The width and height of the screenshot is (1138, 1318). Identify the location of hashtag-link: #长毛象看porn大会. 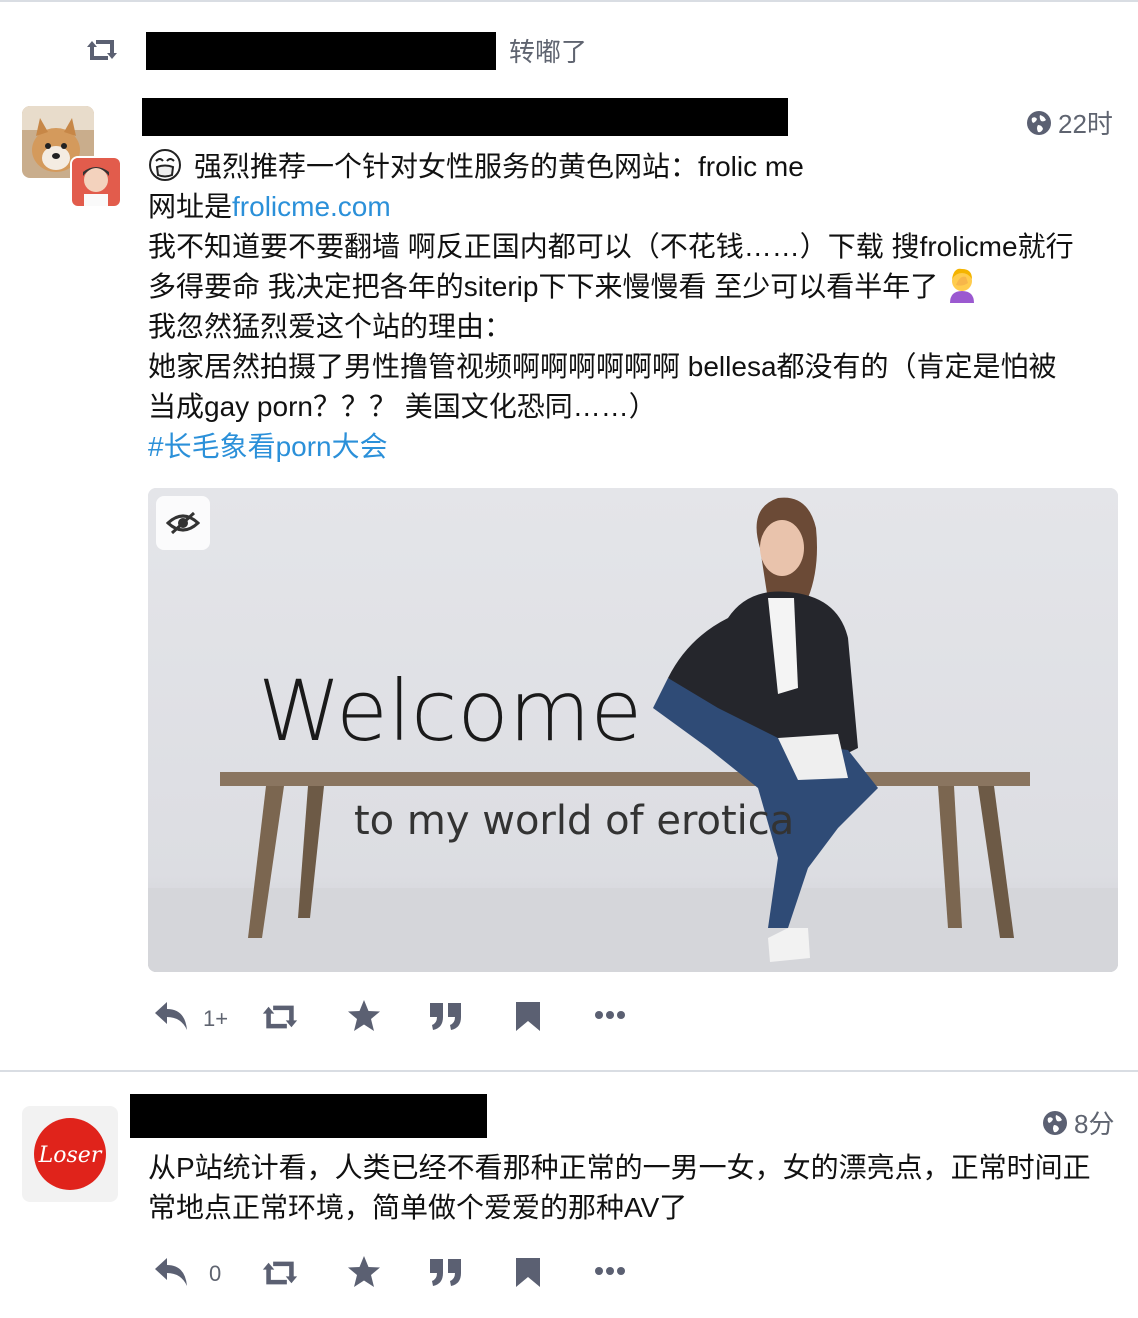
(268, 446).